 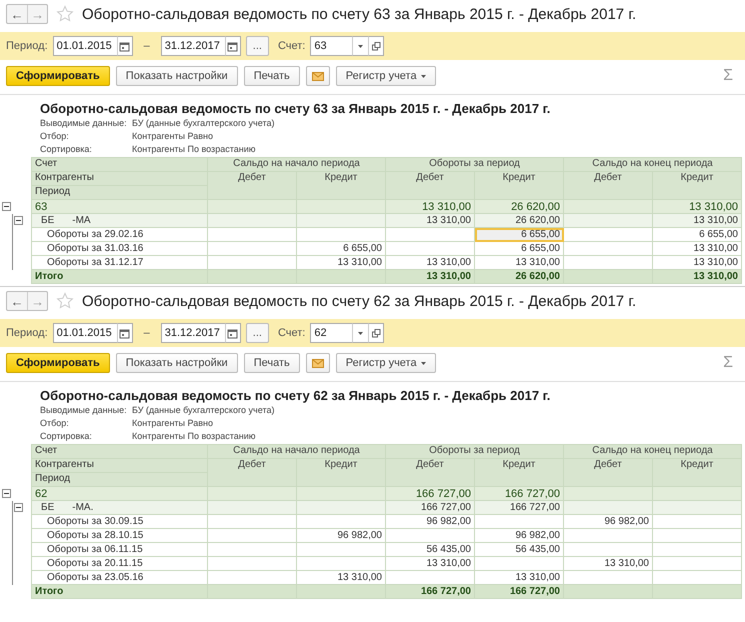 What do you see at coordinates (519, 207) in the screenshot?
I see `table-cell: 26 620,00` at bounding box center [519, 207].